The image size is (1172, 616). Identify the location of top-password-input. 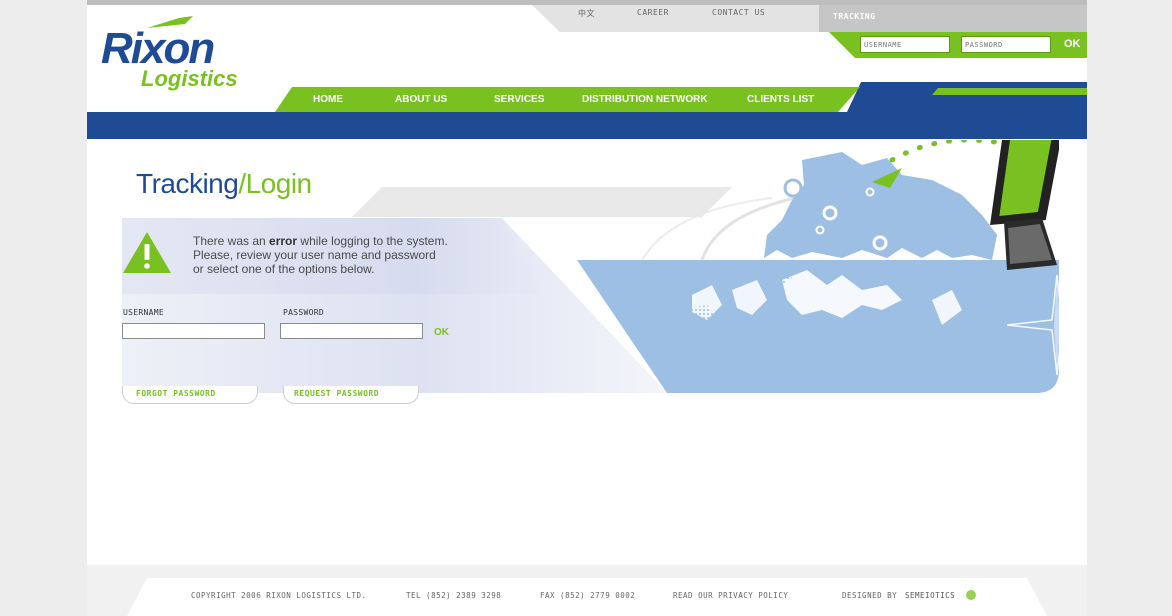
(1006, 44).